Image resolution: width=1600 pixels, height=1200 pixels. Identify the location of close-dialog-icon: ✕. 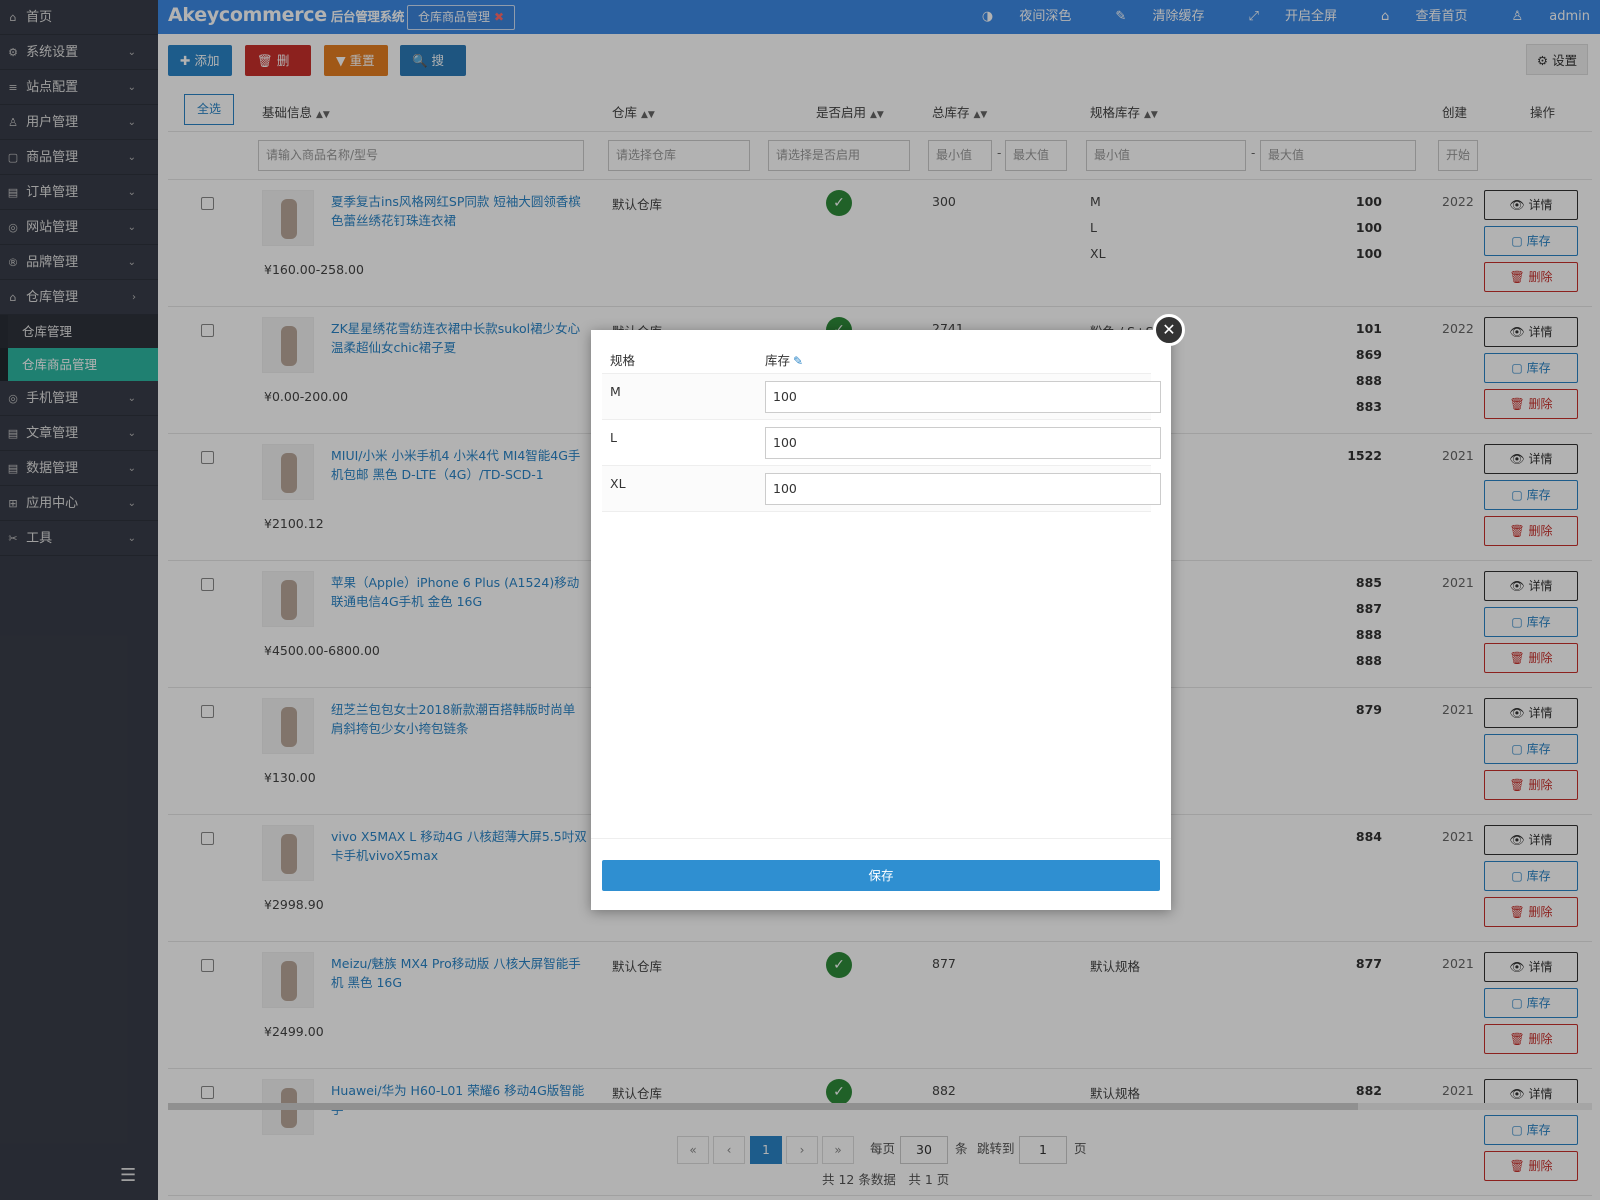
(1169, 330).